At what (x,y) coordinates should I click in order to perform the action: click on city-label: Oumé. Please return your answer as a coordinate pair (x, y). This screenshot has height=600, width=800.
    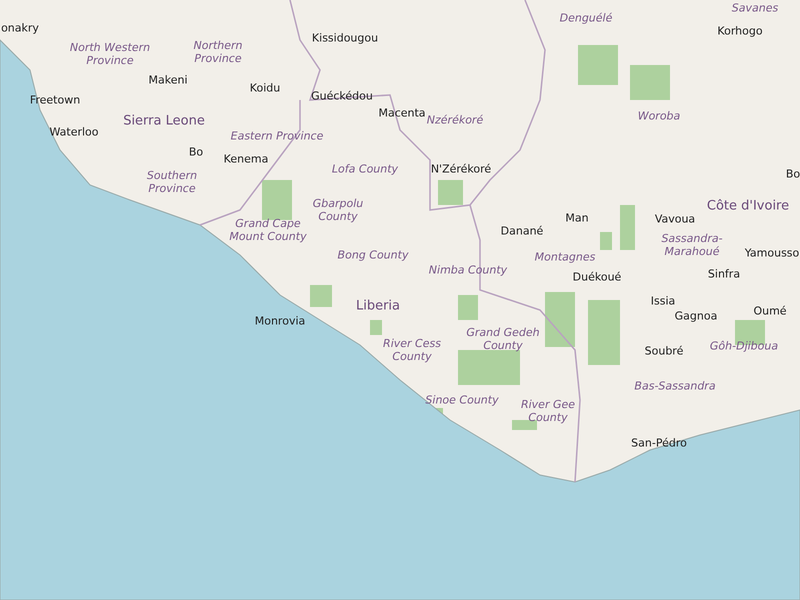
    Looking at the image, I should click on (770, 311).